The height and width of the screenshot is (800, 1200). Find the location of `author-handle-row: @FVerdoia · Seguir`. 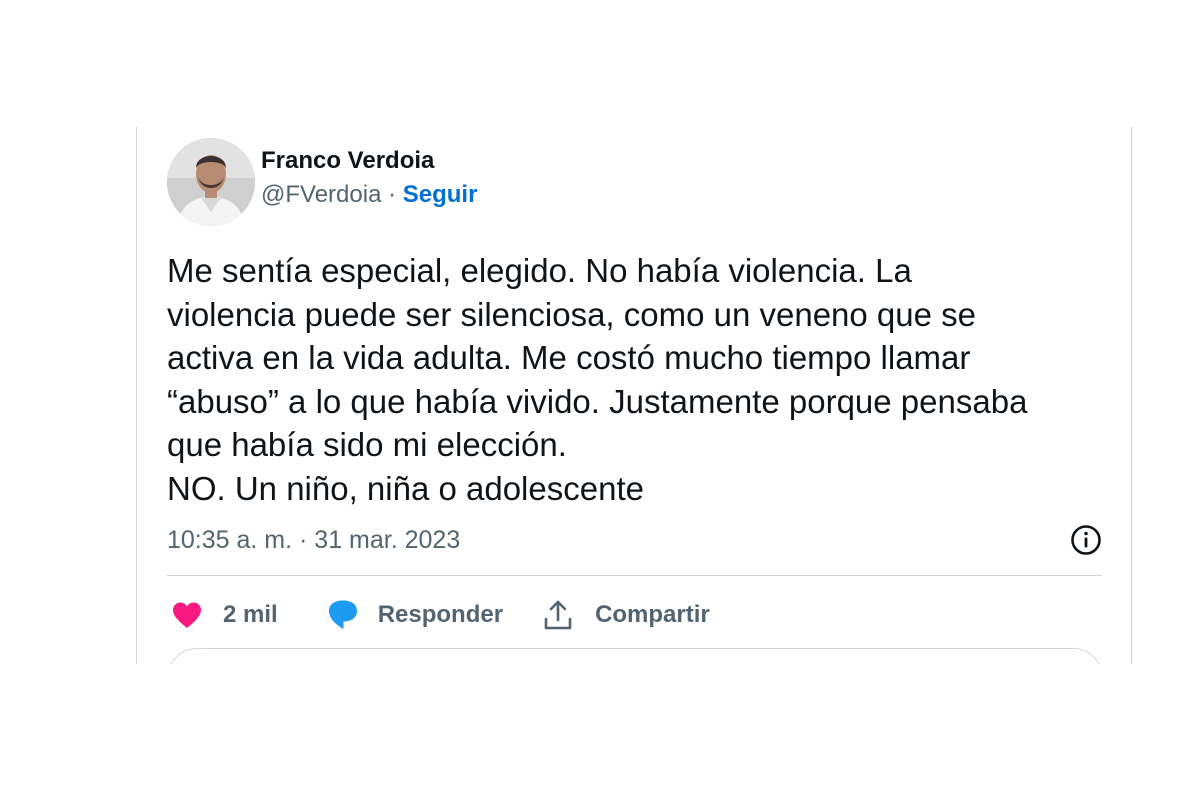

author-handle-row: @FVerdoia · Seguir is located at coordinates (369, 195).